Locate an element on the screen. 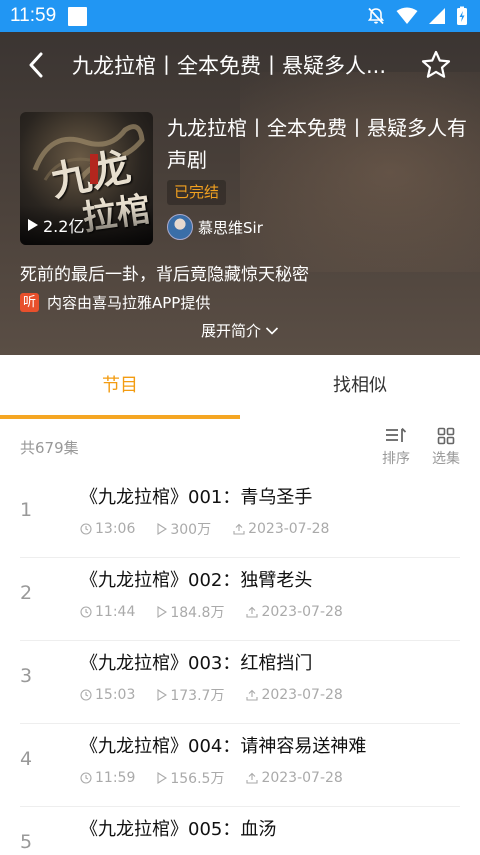 The width and height of the screenshot is (480, 855). episode-row: 2 《九龙拉棺》002：独臂老头 11:44 184.8万 2023-07-28 is located at coordinates (240, 599).